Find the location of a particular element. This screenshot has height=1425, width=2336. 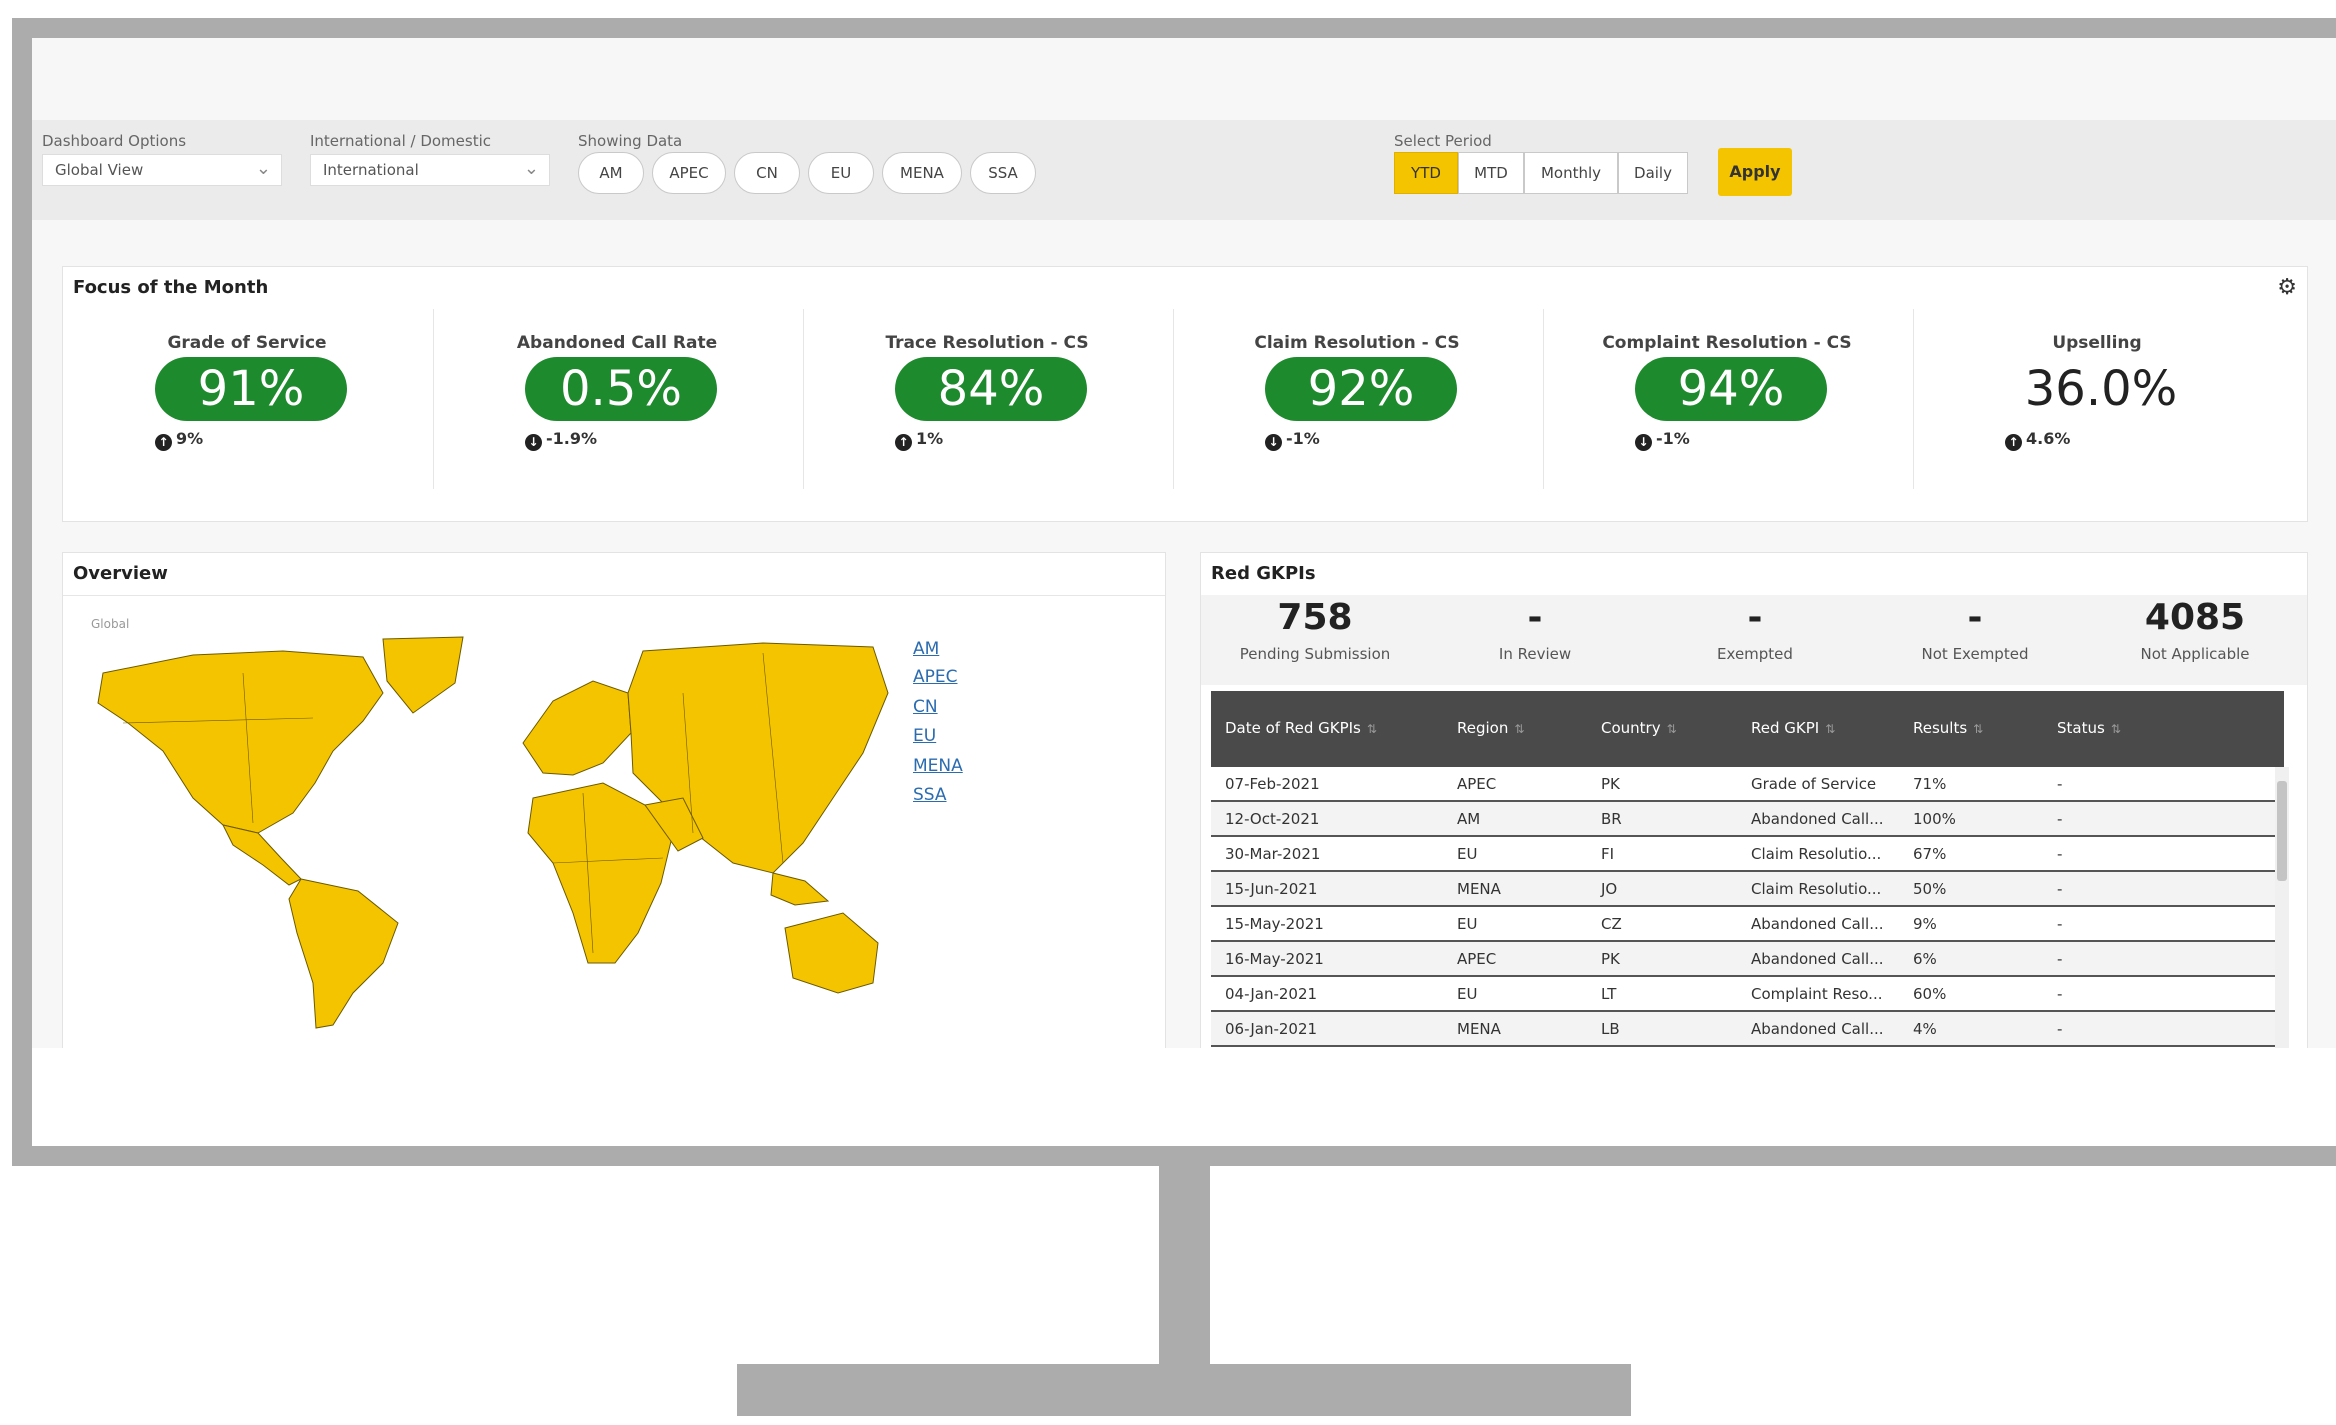

red-gkpis-title: Red GKPIs is located at coordinates (1263, 573).